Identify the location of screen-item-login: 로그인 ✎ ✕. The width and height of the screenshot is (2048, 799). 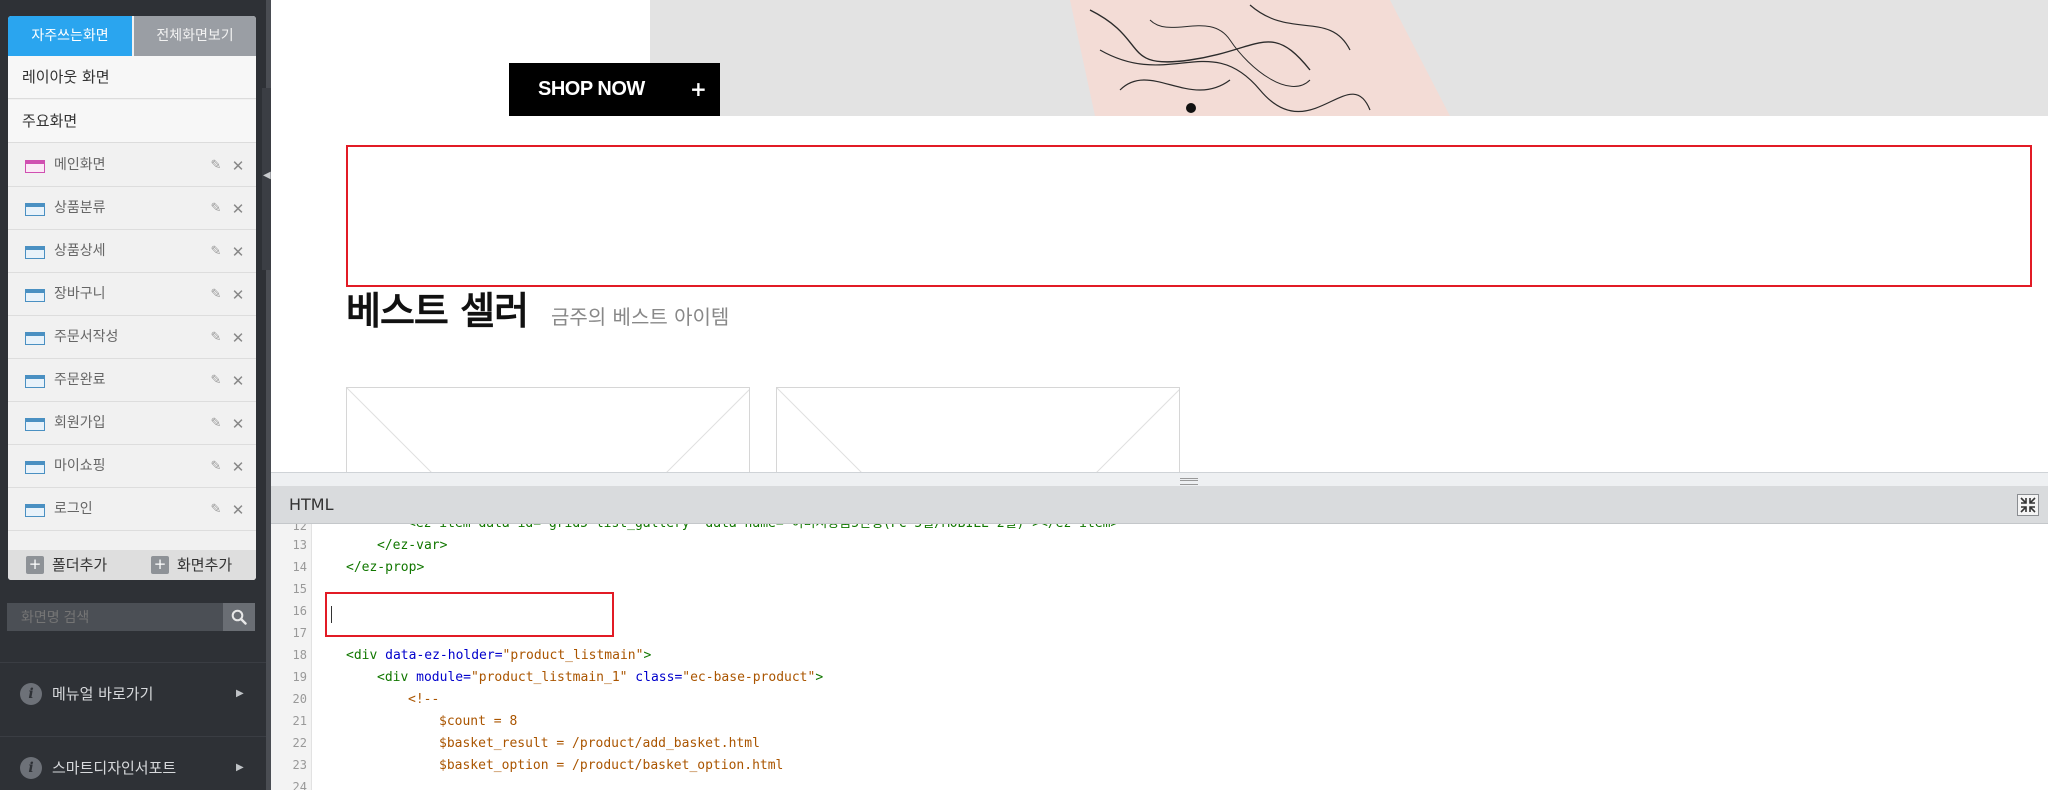
(132, 509).